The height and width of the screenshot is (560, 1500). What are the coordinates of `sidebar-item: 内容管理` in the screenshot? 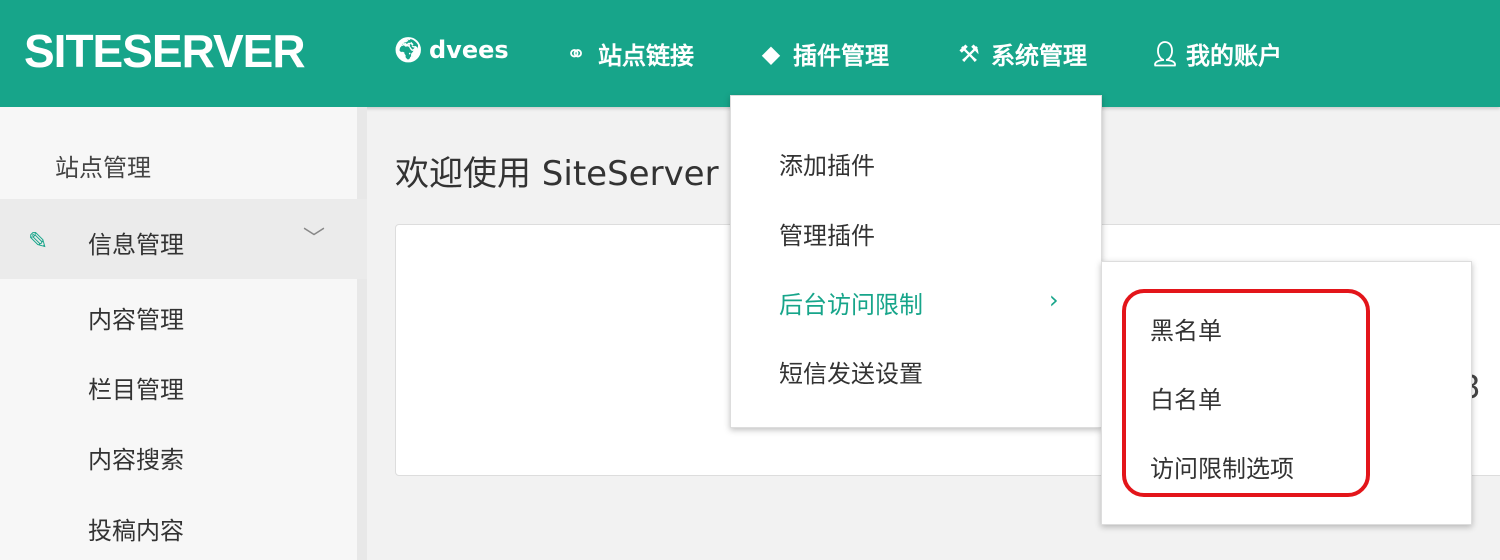 It's located at (136, 317).